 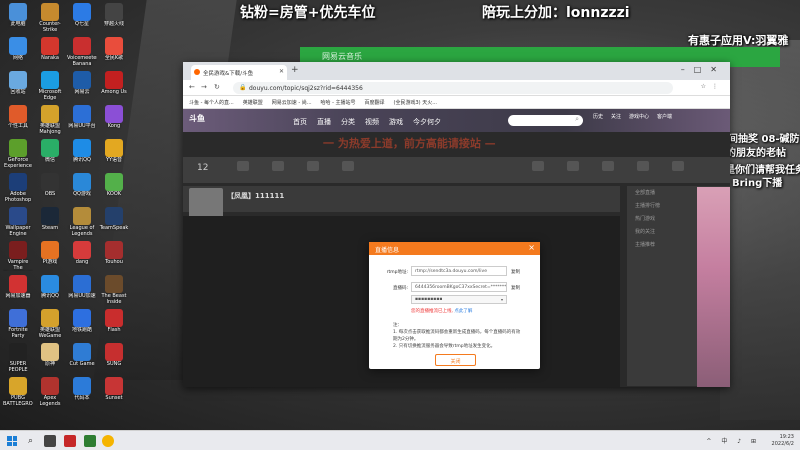 I want to click on new-tab-icon: +, so click(x=295, y=70).